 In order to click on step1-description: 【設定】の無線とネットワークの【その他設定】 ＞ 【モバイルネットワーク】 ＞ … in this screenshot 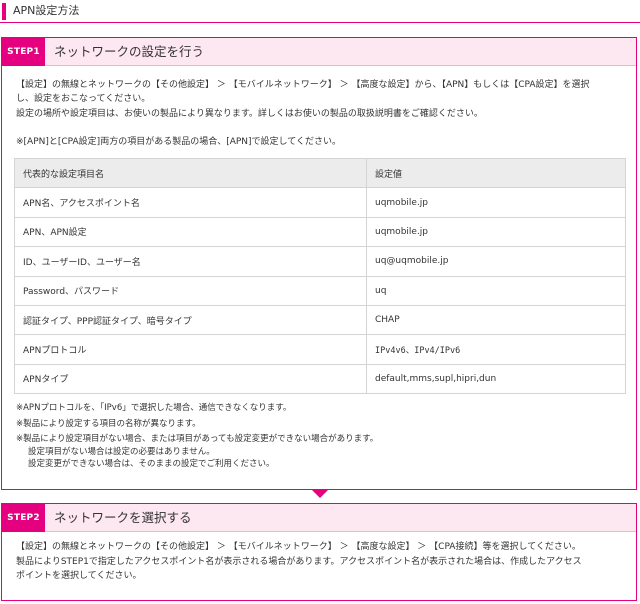, I will do `click(321, 92)`.